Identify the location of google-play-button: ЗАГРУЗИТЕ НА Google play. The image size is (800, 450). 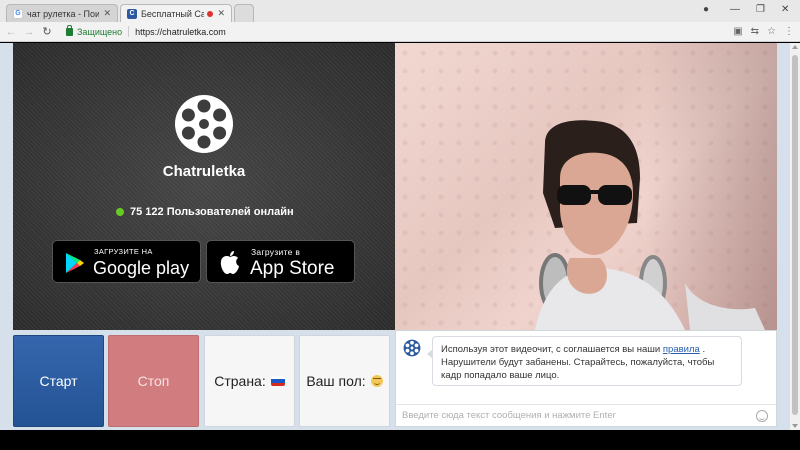
(126, 261).